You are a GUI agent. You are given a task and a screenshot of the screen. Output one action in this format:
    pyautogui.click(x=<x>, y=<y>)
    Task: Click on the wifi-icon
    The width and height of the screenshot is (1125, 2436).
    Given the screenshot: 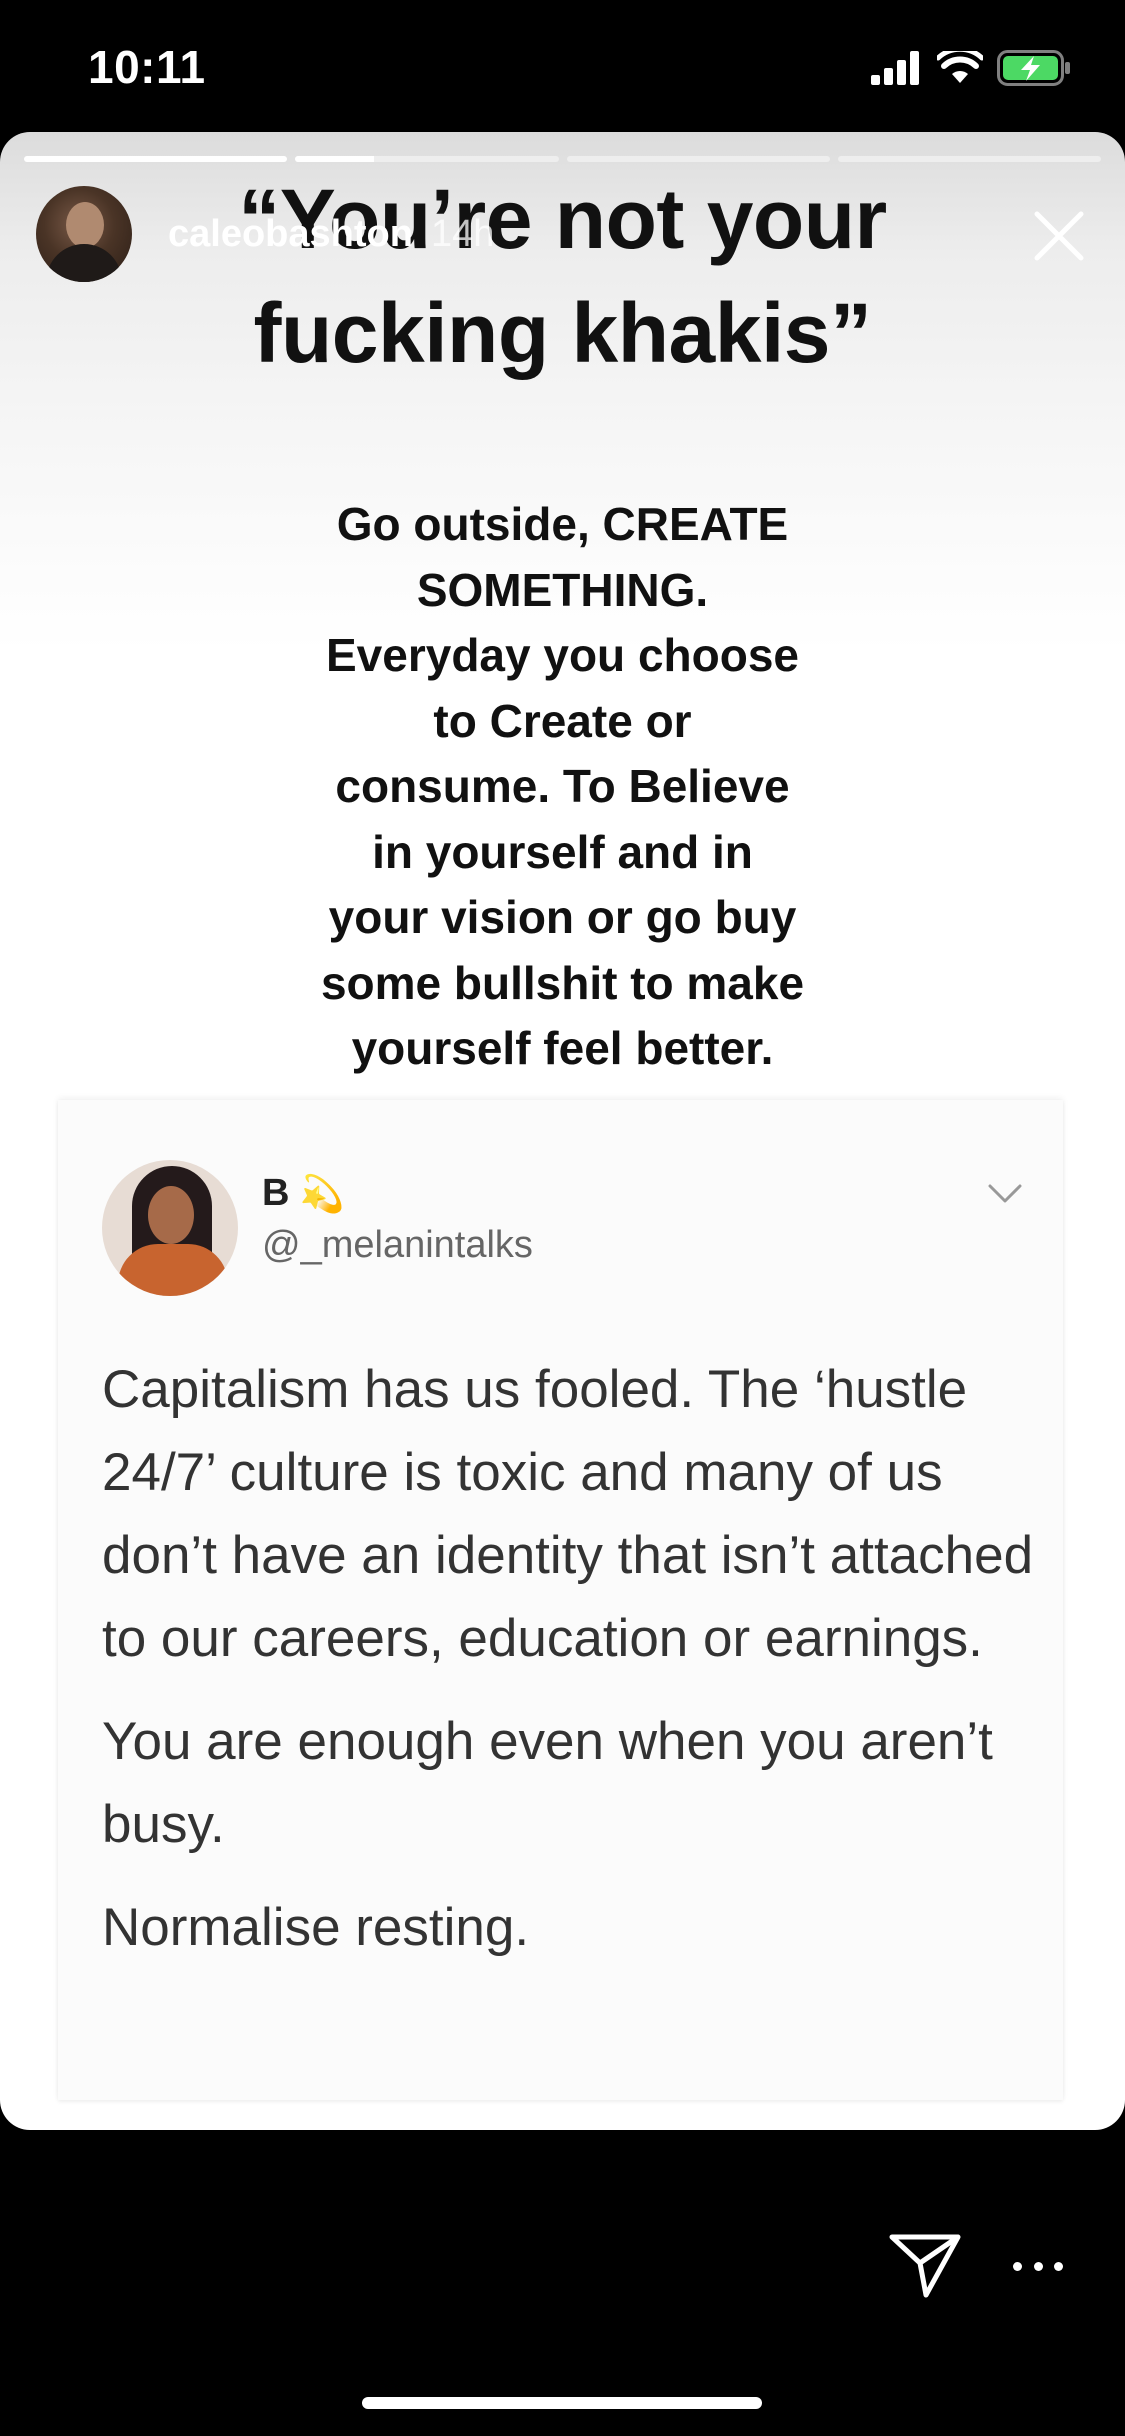 What is the action you would take?
    pyautogui.click(x=960, y=67)
    